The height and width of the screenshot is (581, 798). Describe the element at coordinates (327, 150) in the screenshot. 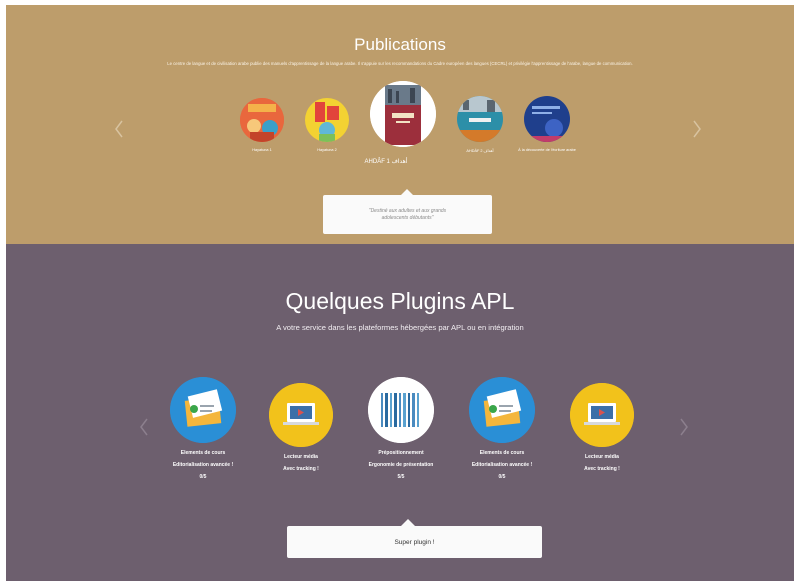

I see `book-caption: Hayatuna 2` at that location.